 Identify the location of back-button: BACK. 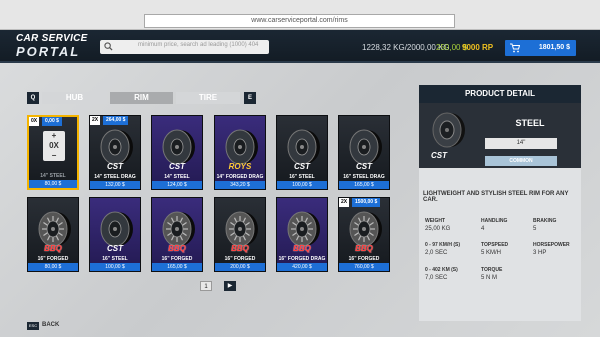
(50, 325).